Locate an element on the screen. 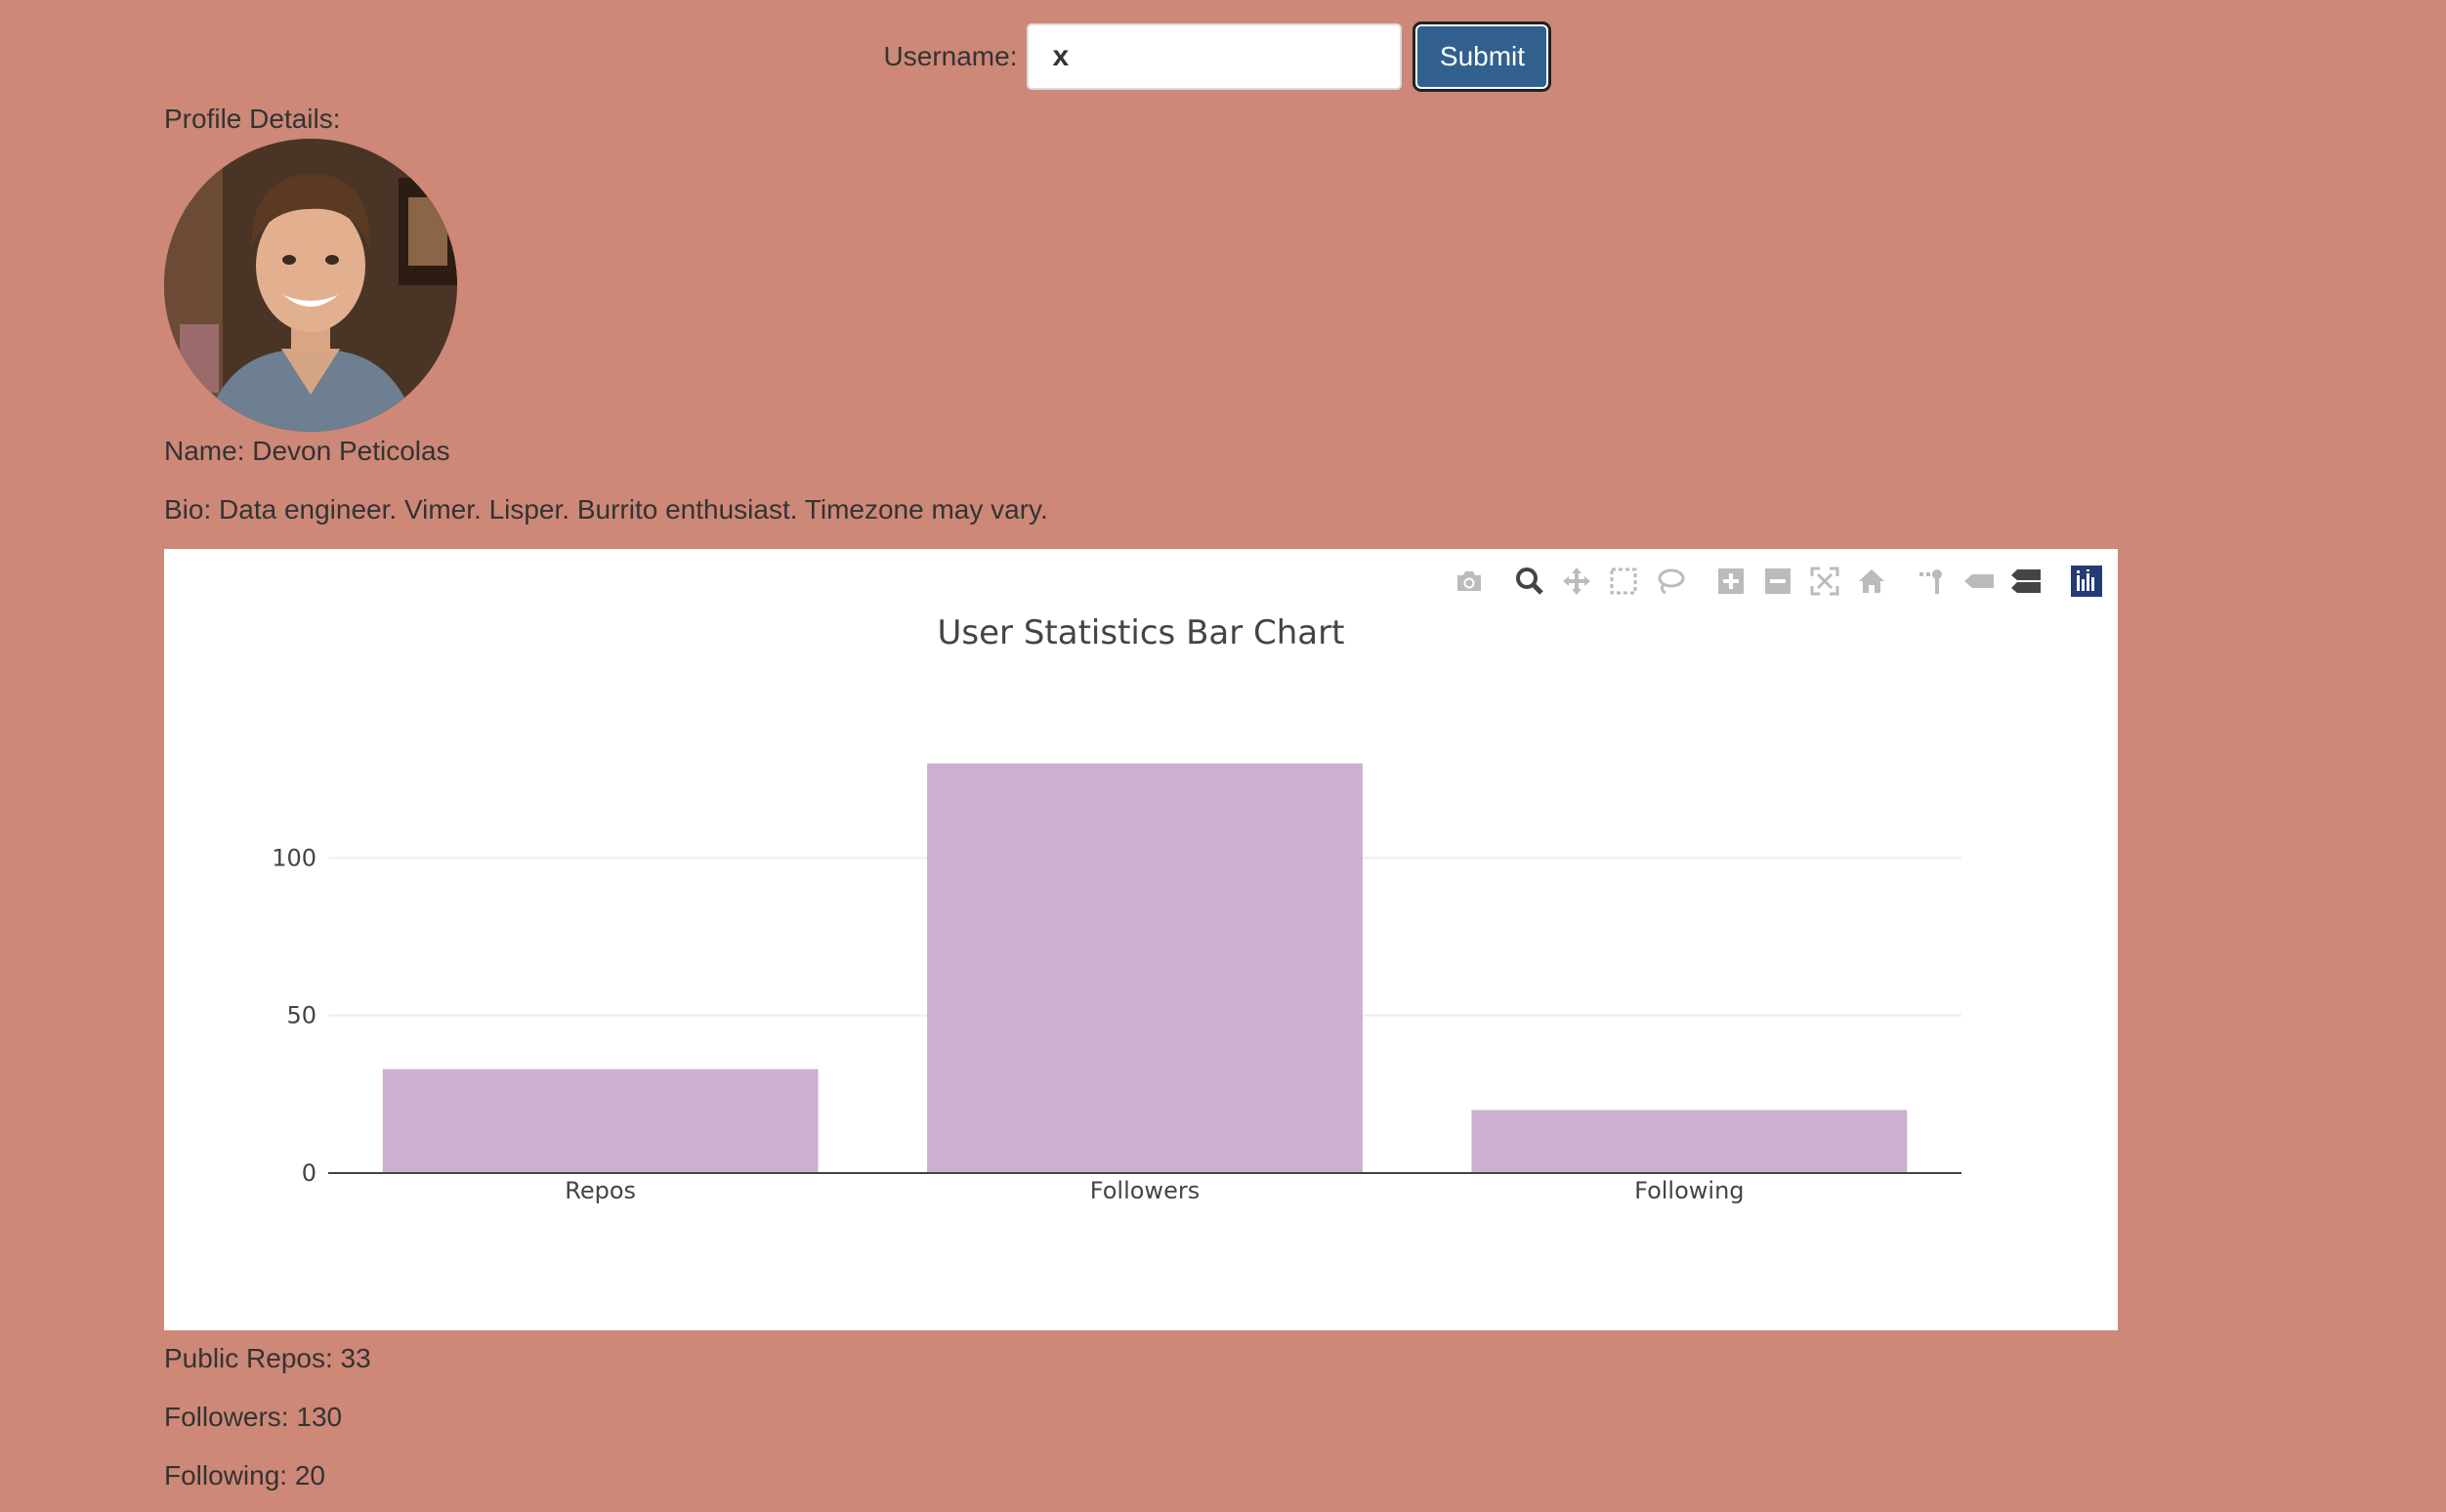 This screenshot has height=1512, width=2446. x-tick-label: Repos is located at coordinates (600, 1190).